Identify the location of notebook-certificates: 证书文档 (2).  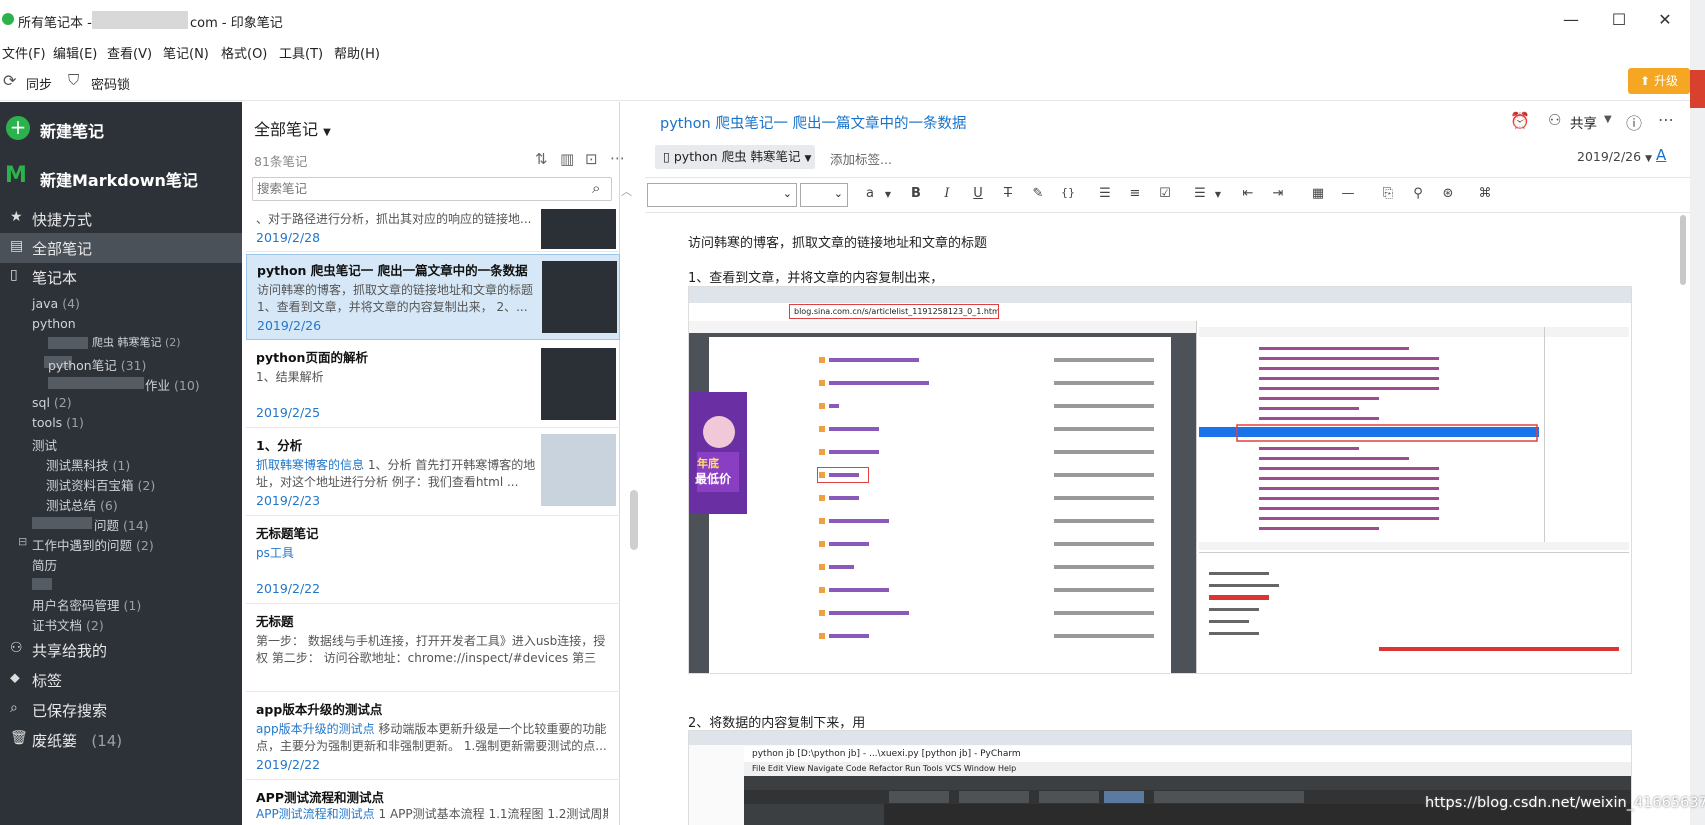
(68, 624).